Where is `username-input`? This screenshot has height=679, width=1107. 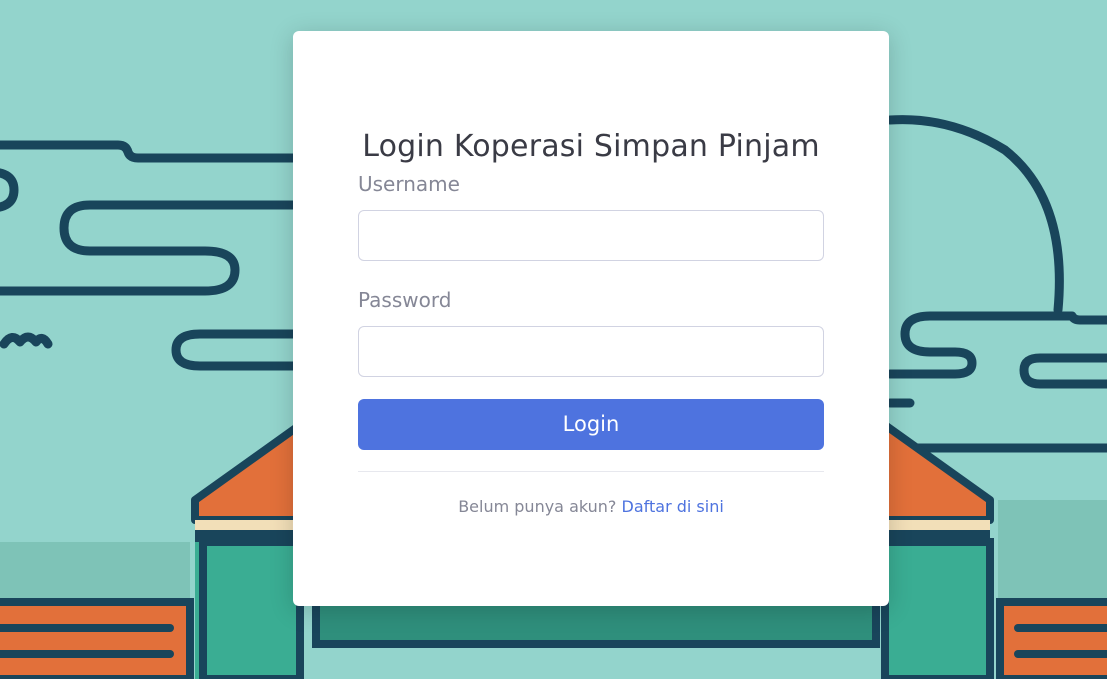
username-input is located at coordinates (591, 235).